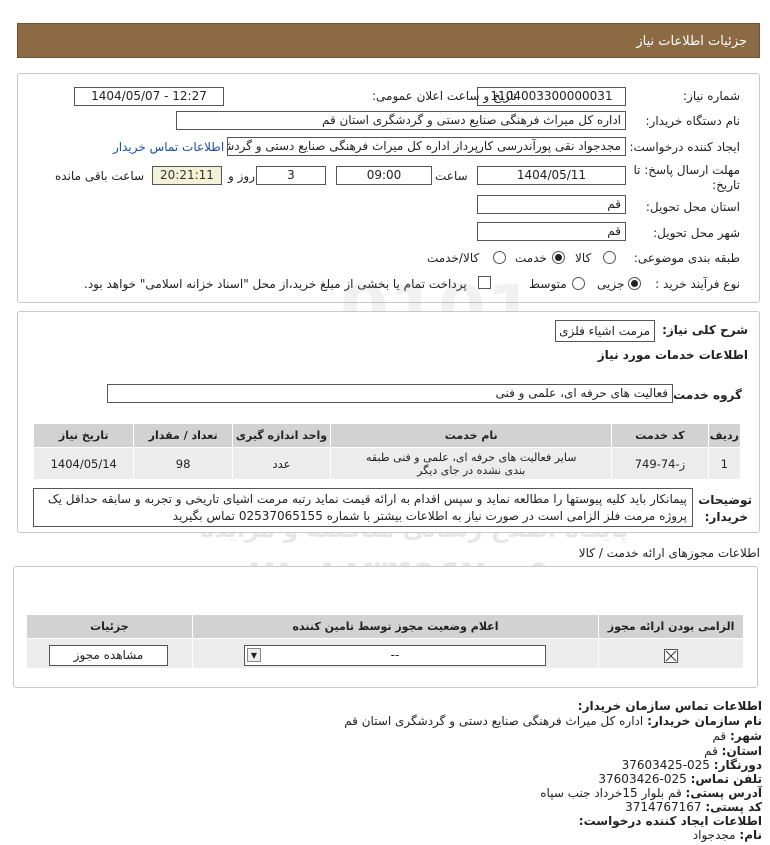 This screenshot has width=770, height=845. I want to click on creator-name: نام: مجدجواد, so click(727, 835).